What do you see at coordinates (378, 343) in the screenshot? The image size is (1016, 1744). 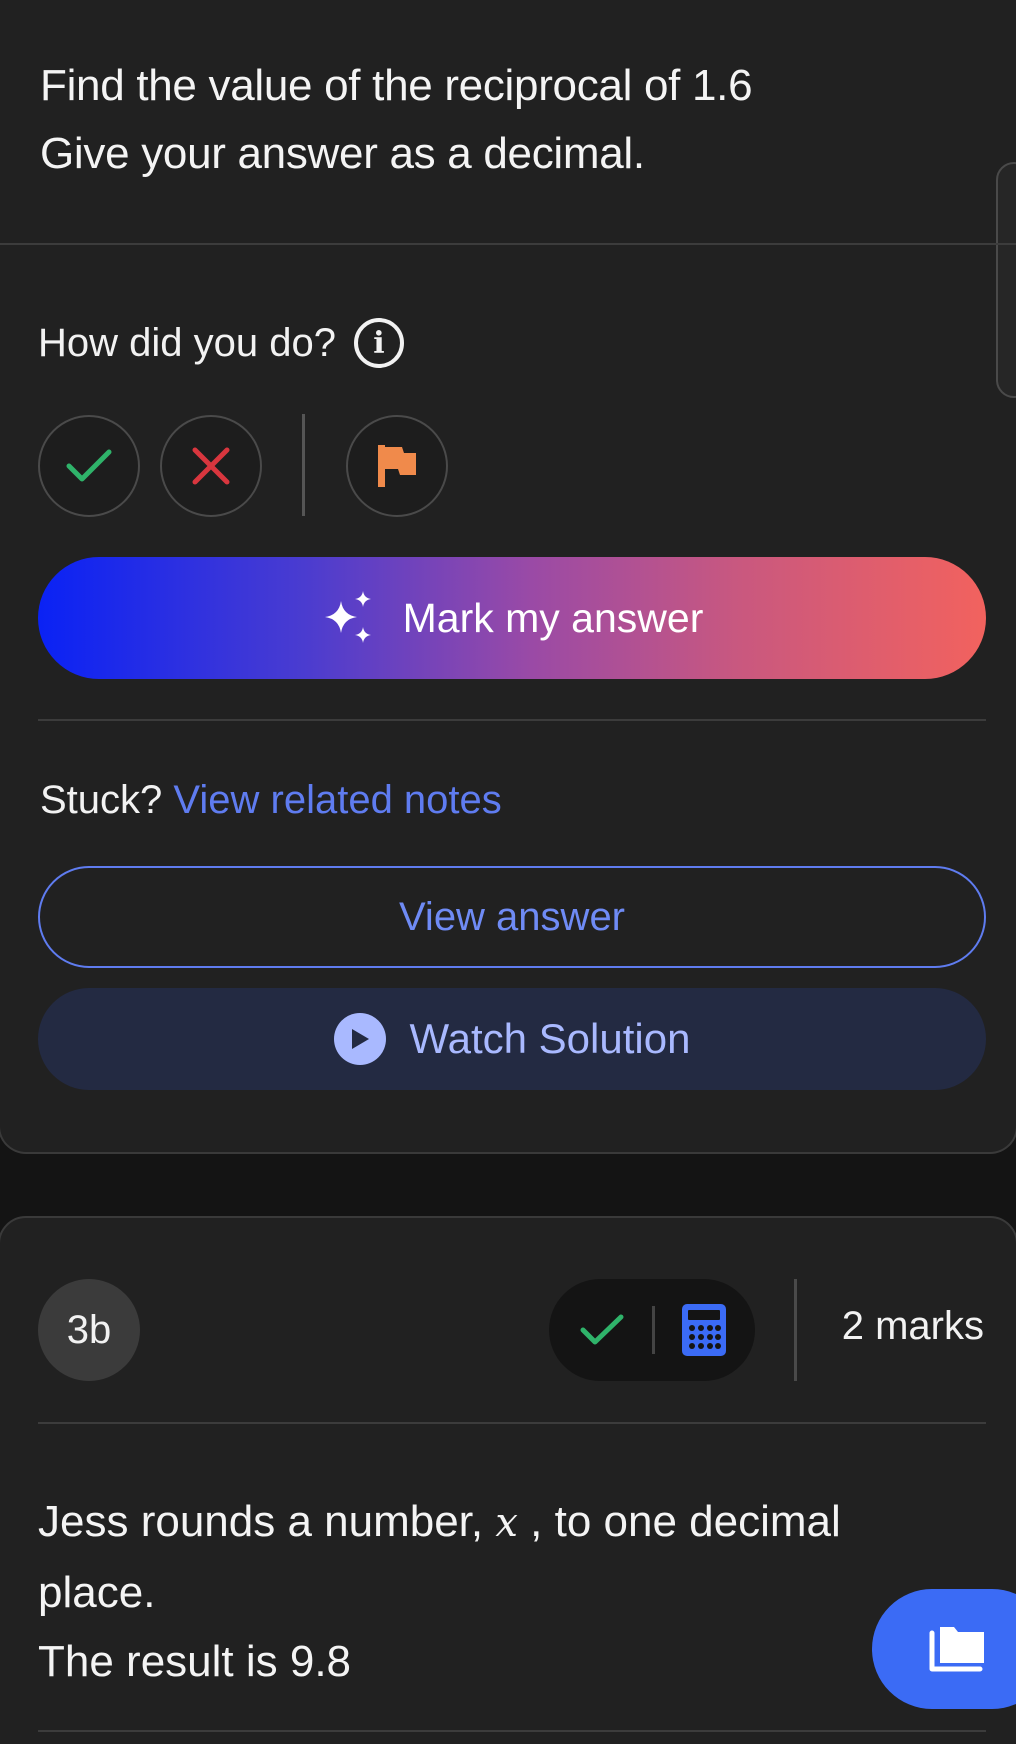 I see `info-icon: i` at bounding box center [378, 343].